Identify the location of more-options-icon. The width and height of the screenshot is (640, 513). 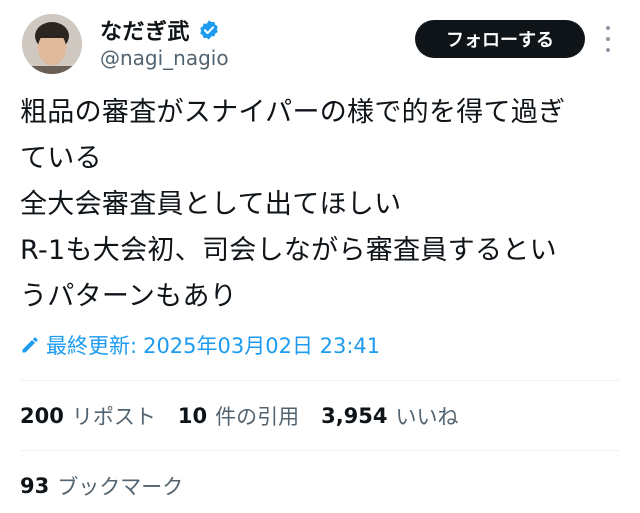
(608, 39).